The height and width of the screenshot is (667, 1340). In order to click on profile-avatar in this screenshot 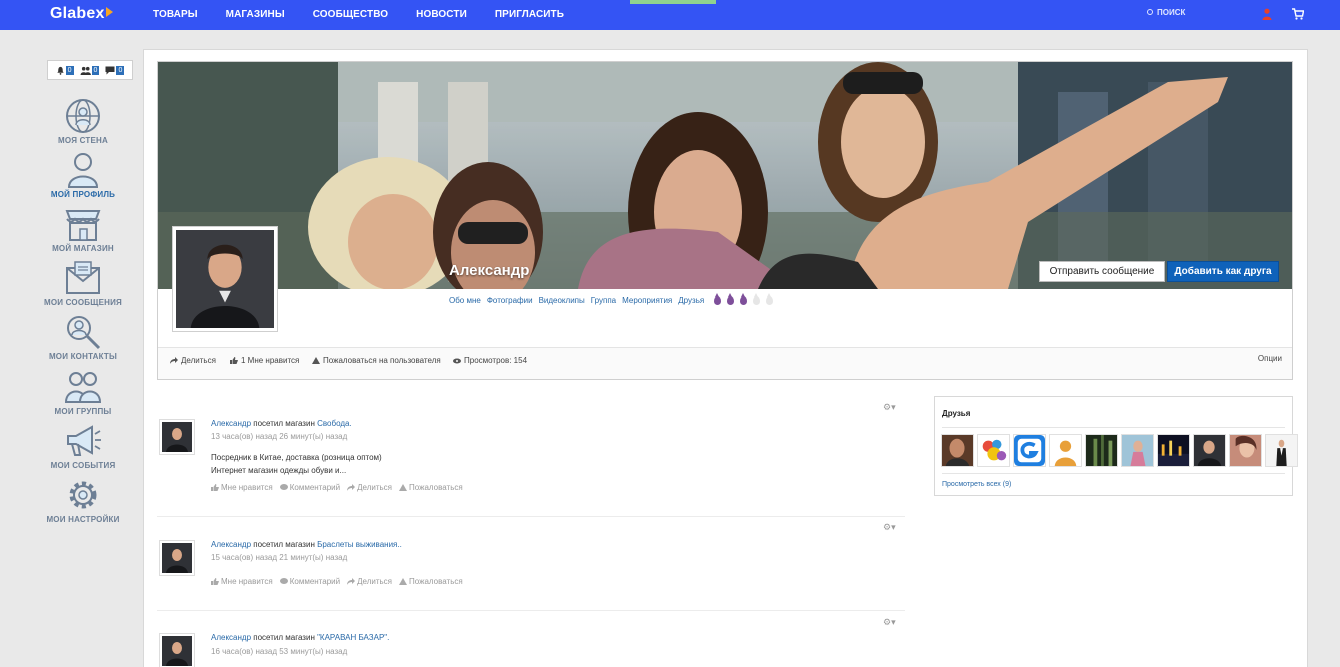, I will do `click(225, 279)`.